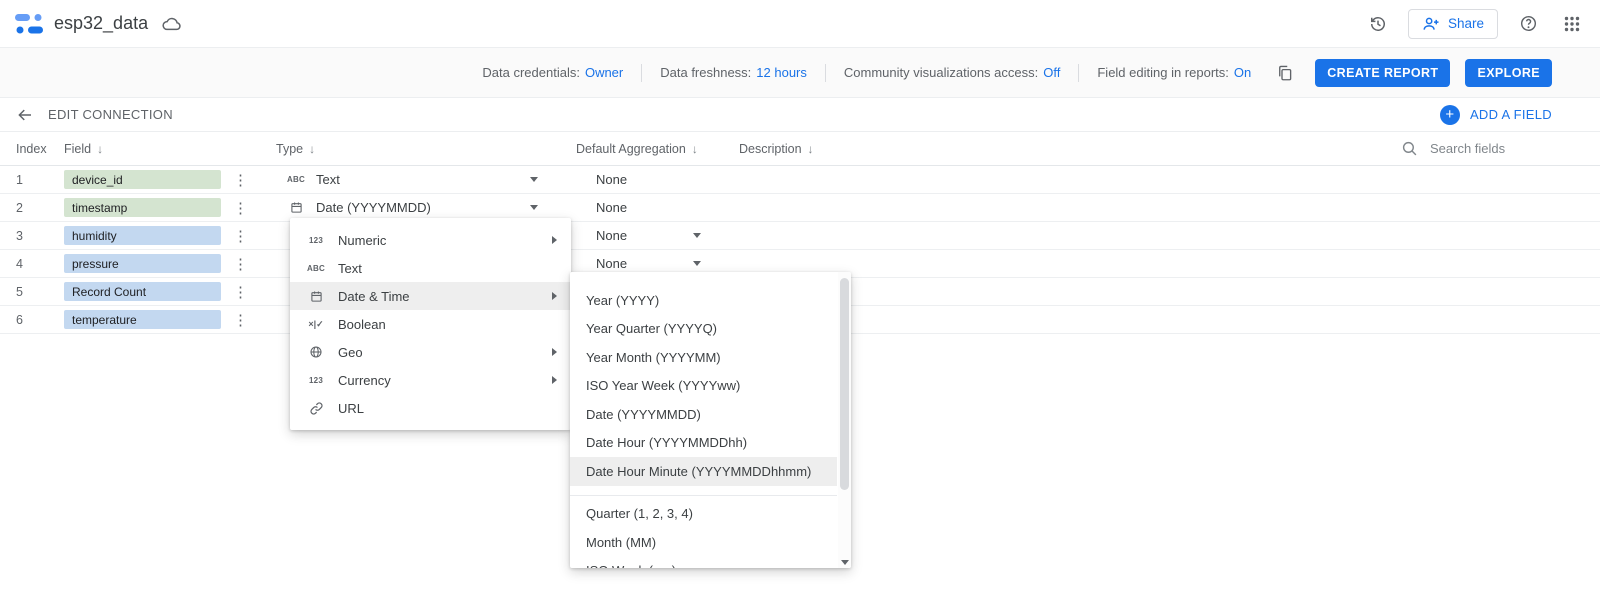 Image resolution: width=1600 pixels, height=591 pixels. I want to click on field-name-chip: pressure, so click(142, 263).